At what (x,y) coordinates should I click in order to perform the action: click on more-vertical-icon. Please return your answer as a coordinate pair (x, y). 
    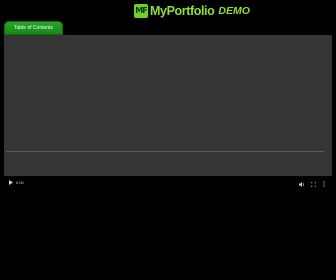
    Looking at the image, I should click on (324, 183).